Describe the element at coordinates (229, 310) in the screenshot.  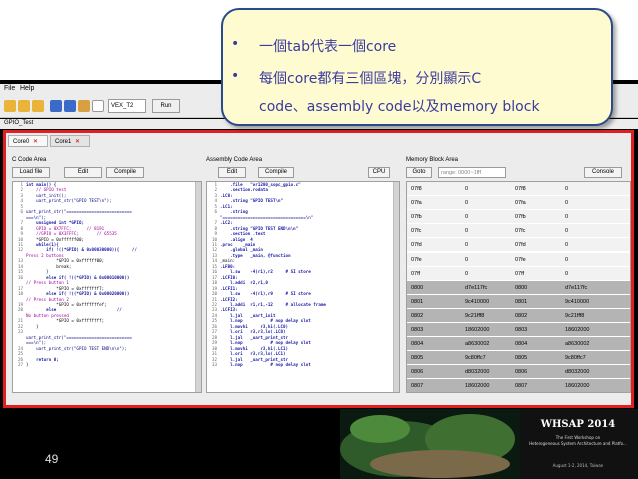
I see `code-text: .LCFI3:` at that location.